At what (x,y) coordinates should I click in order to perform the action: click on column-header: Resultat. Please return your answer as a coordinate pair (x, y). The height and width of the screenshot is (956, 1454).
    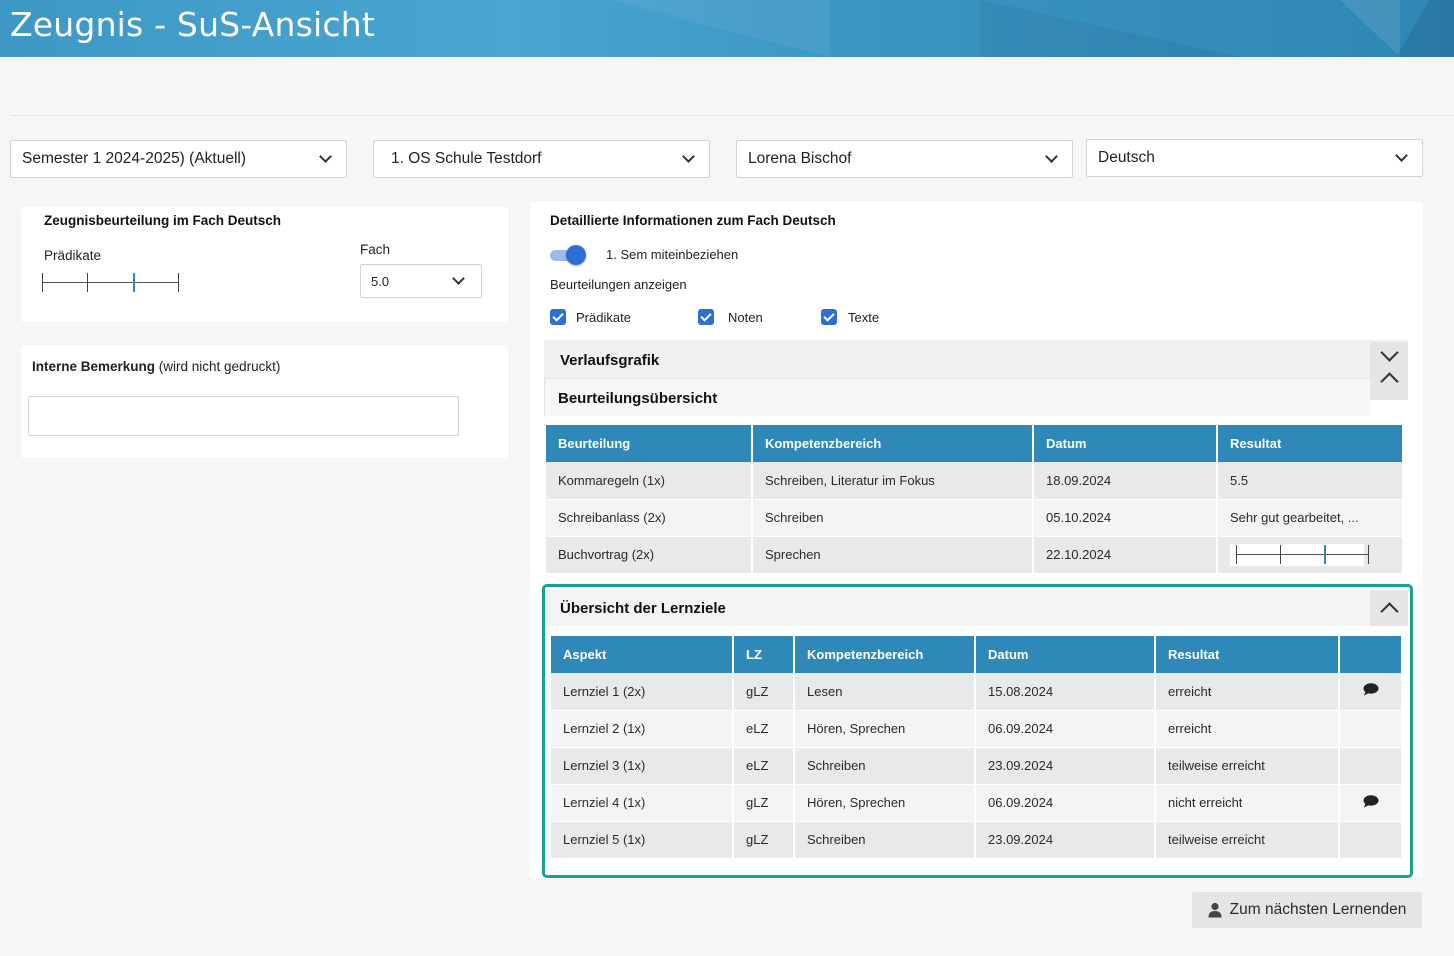
    Looking at the image, I should click on (1309, 443).